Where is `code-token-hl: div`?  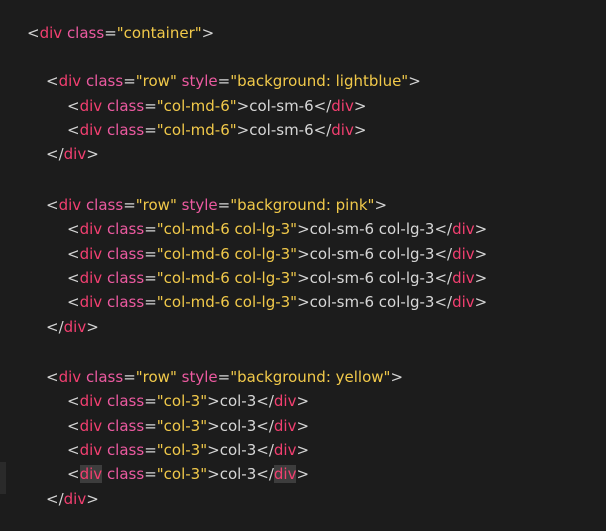
code-token-hl: div is located at coordinates (285, 474).